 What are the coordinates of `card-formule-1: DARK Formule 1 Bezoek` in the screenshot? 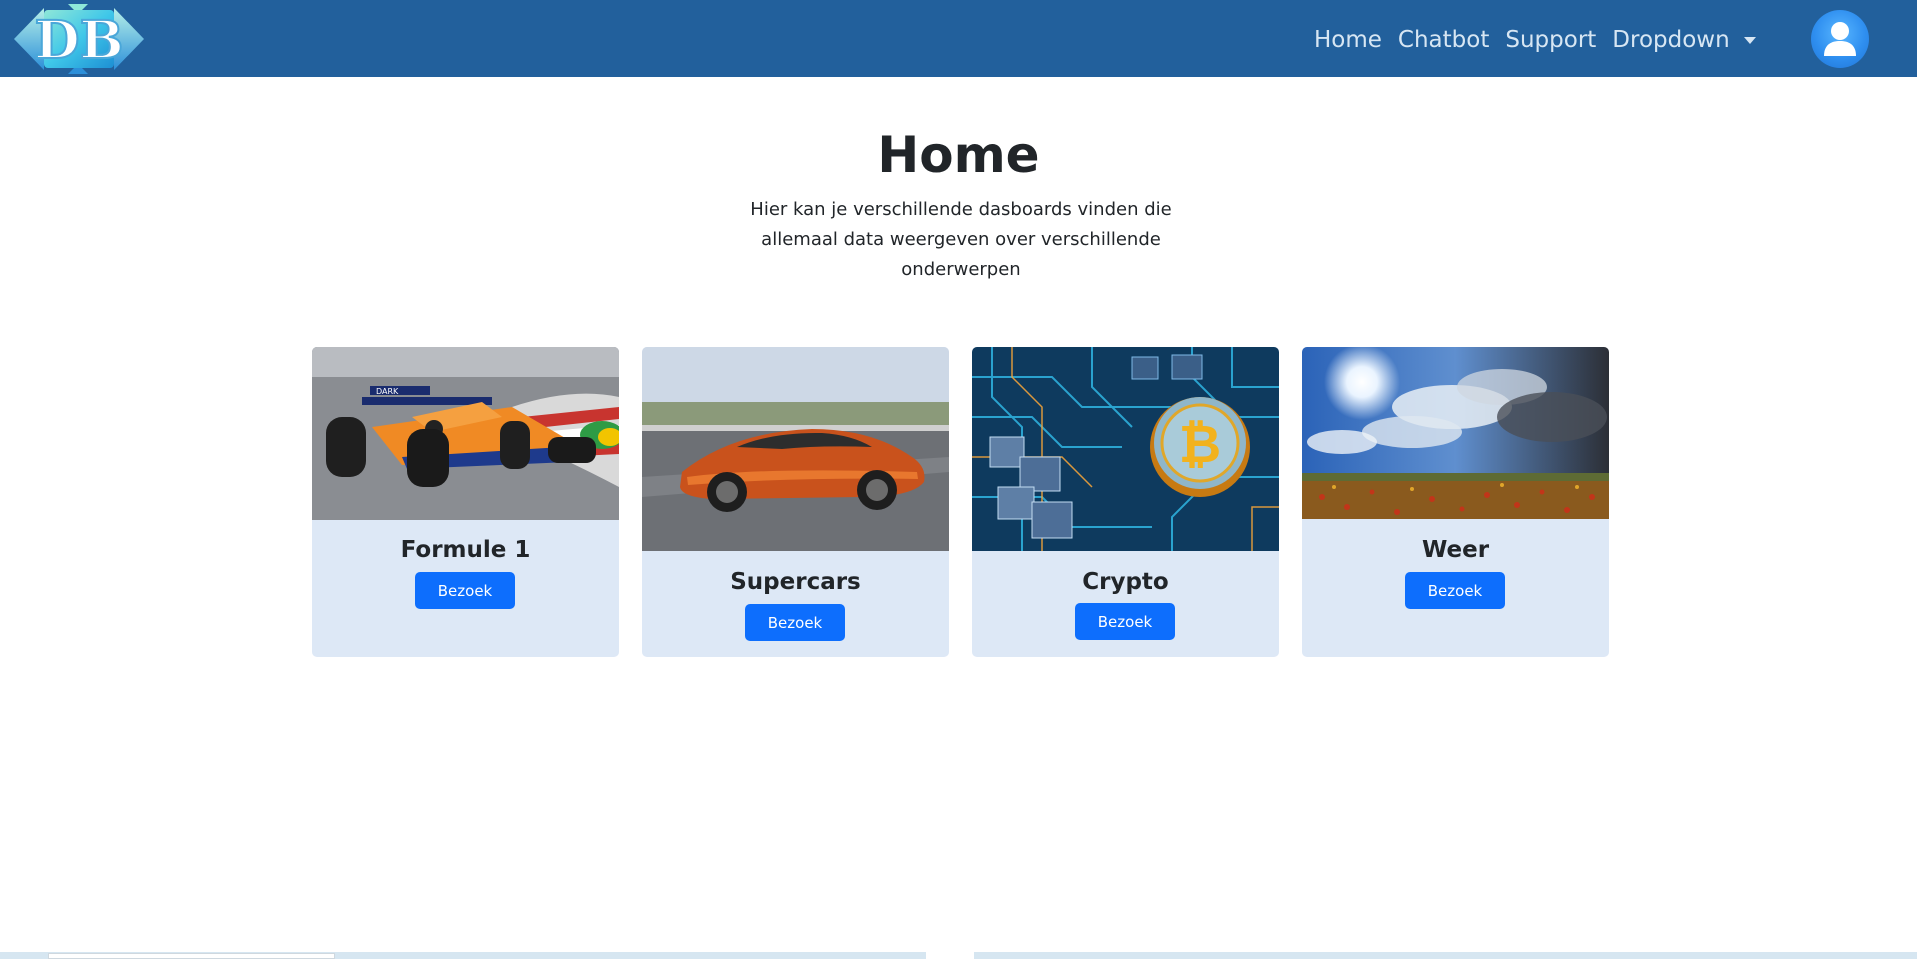 It's located at (465, 502).